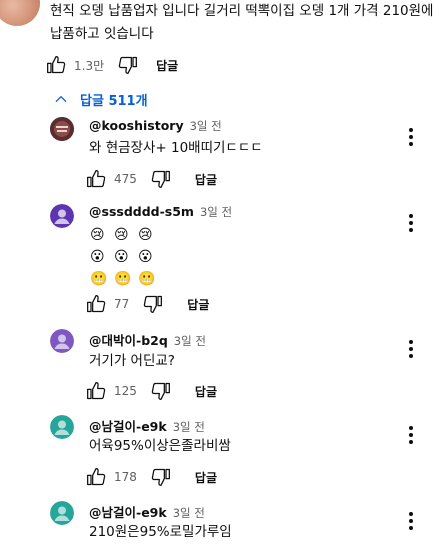  What do you see at coordinates (160, 446) in the screenshot?
I see `reply-text: 어육95%이상은졸라비쌈` at bounding box center [160, 446].